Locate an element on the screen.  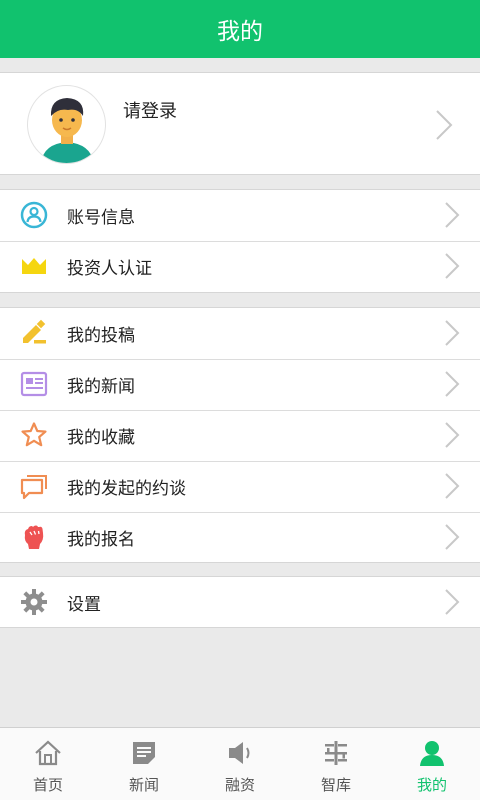
menu-item-investor-verify: 投资人认证 is located at coordinates (240, 266).